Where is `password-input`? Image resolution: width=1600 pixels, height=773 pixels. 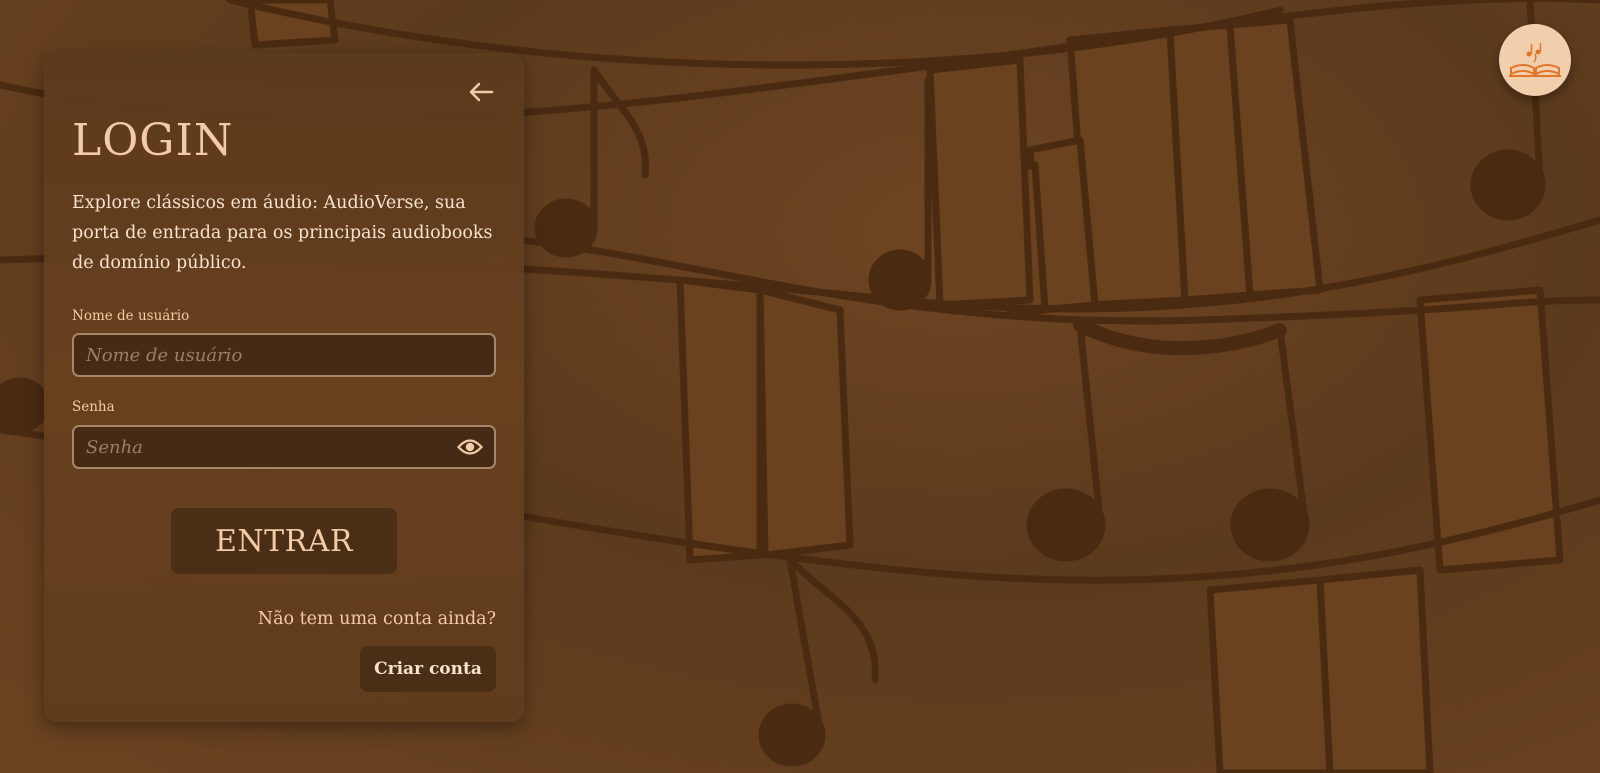
password-input is located at coordinates (284, 447).